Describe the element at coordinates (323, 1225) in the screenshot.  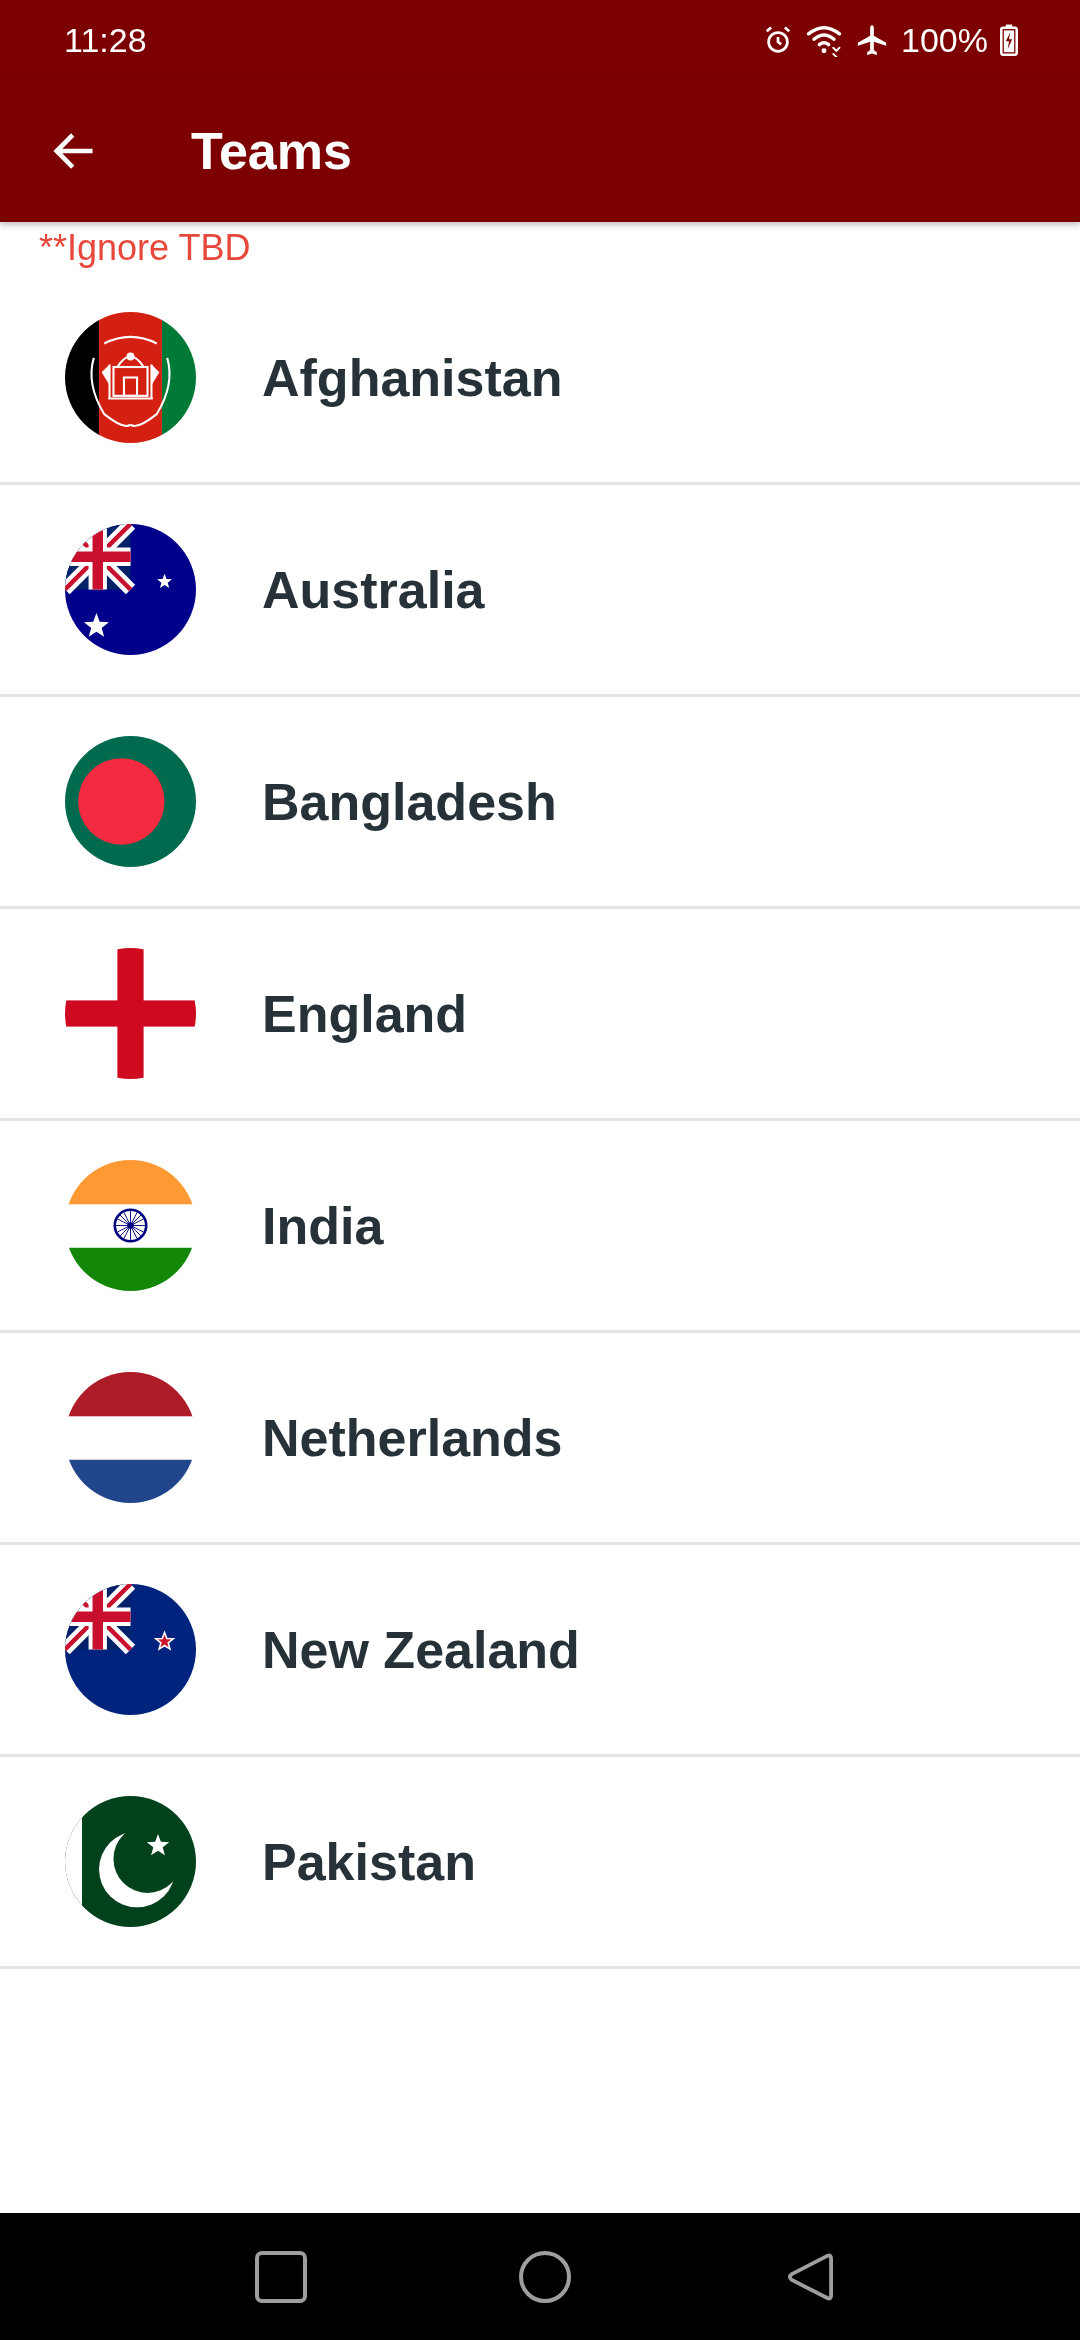
I see `team-name: India` at that location.